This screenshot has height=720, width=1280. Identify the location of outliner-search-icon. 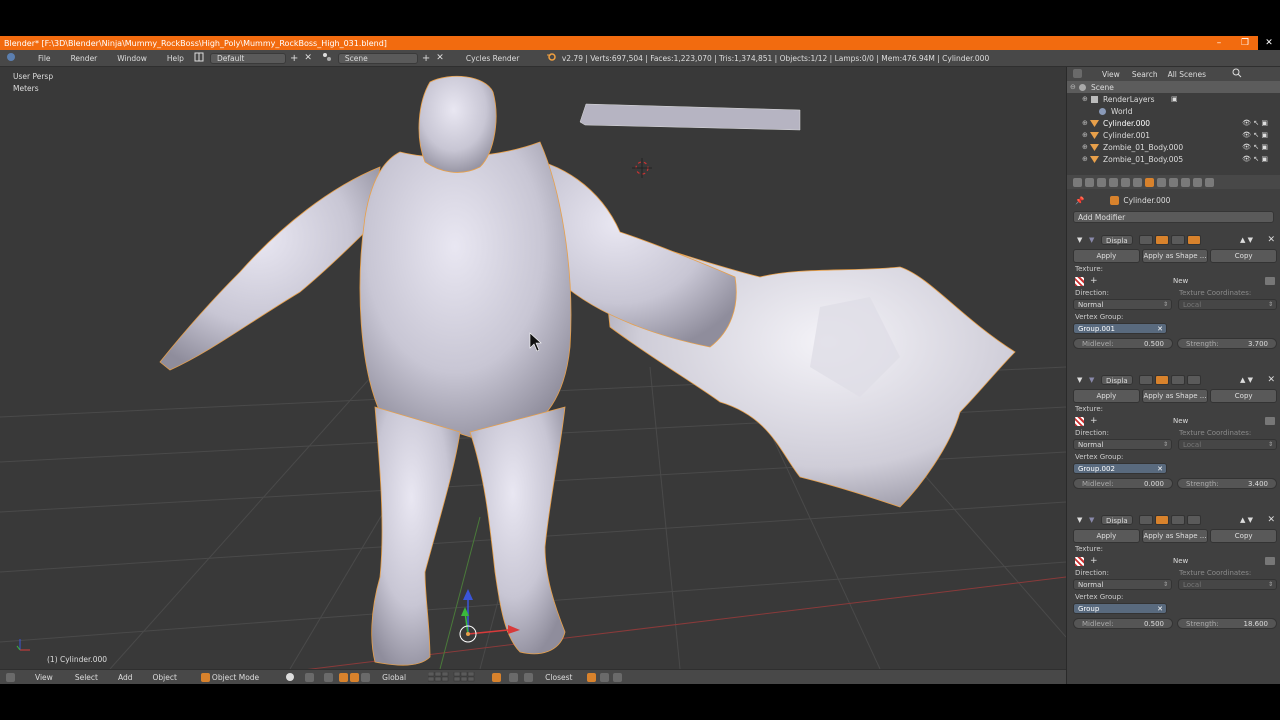
(1237, 74).